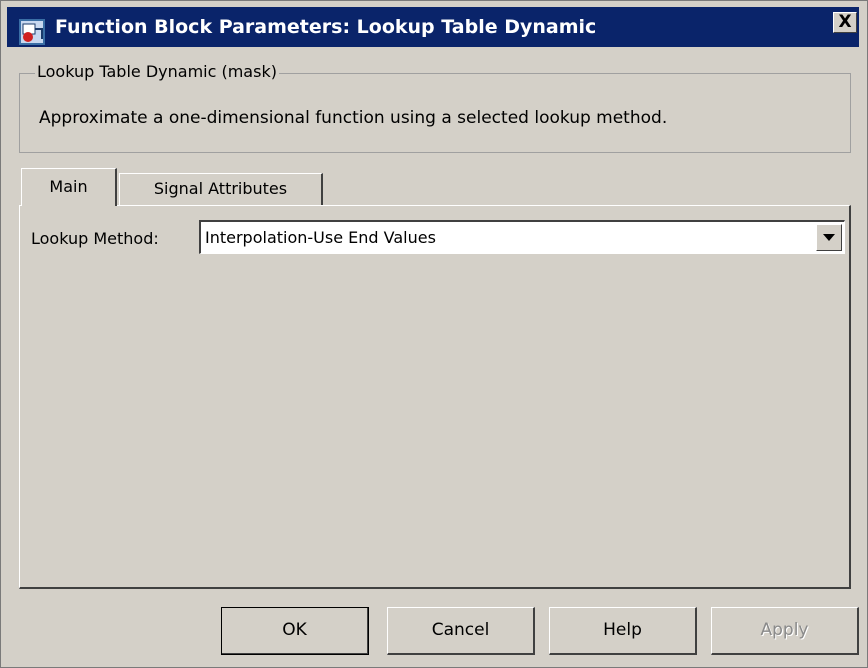 Image resolution: width=868 pixels, height=668 pixels. I want to click on close-button: X, so click(845, 22).